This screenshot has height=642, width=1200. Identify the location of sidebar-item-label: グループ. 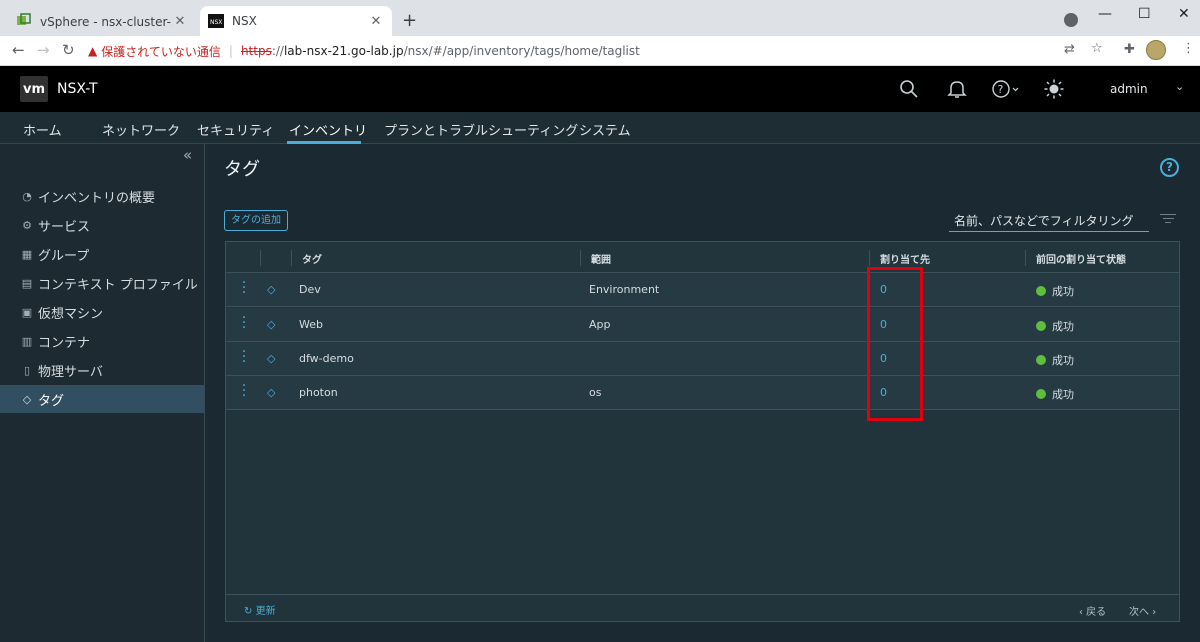
(64, 256).